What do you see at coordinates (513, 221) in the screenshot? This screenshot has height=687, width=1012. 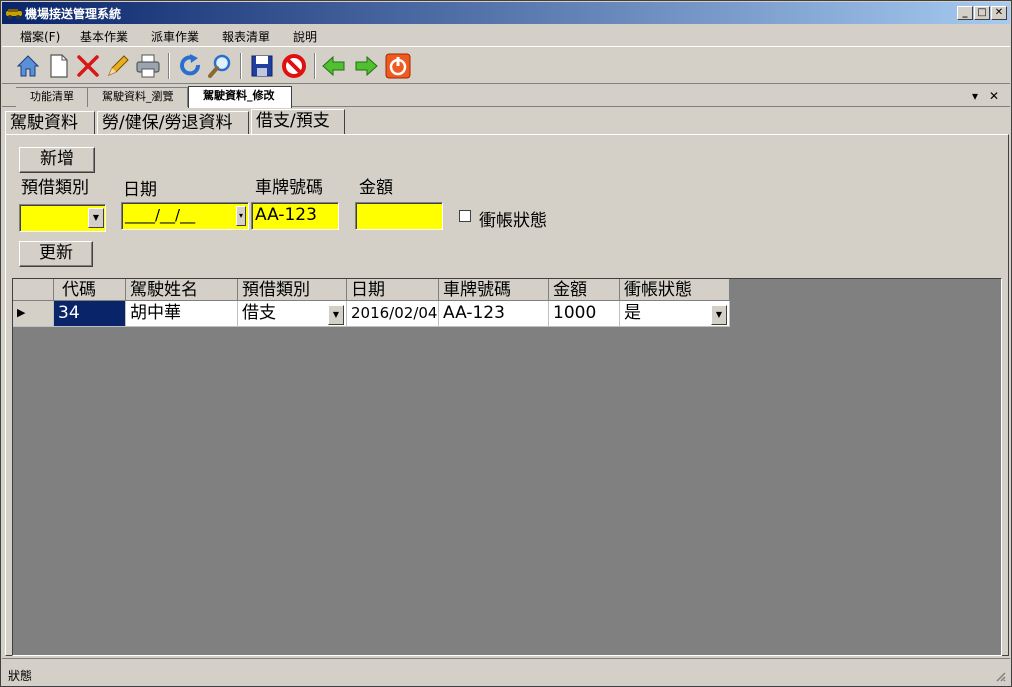 I see `settlement-status-label: 衝帳狀態` at bounding box center [513, 221].